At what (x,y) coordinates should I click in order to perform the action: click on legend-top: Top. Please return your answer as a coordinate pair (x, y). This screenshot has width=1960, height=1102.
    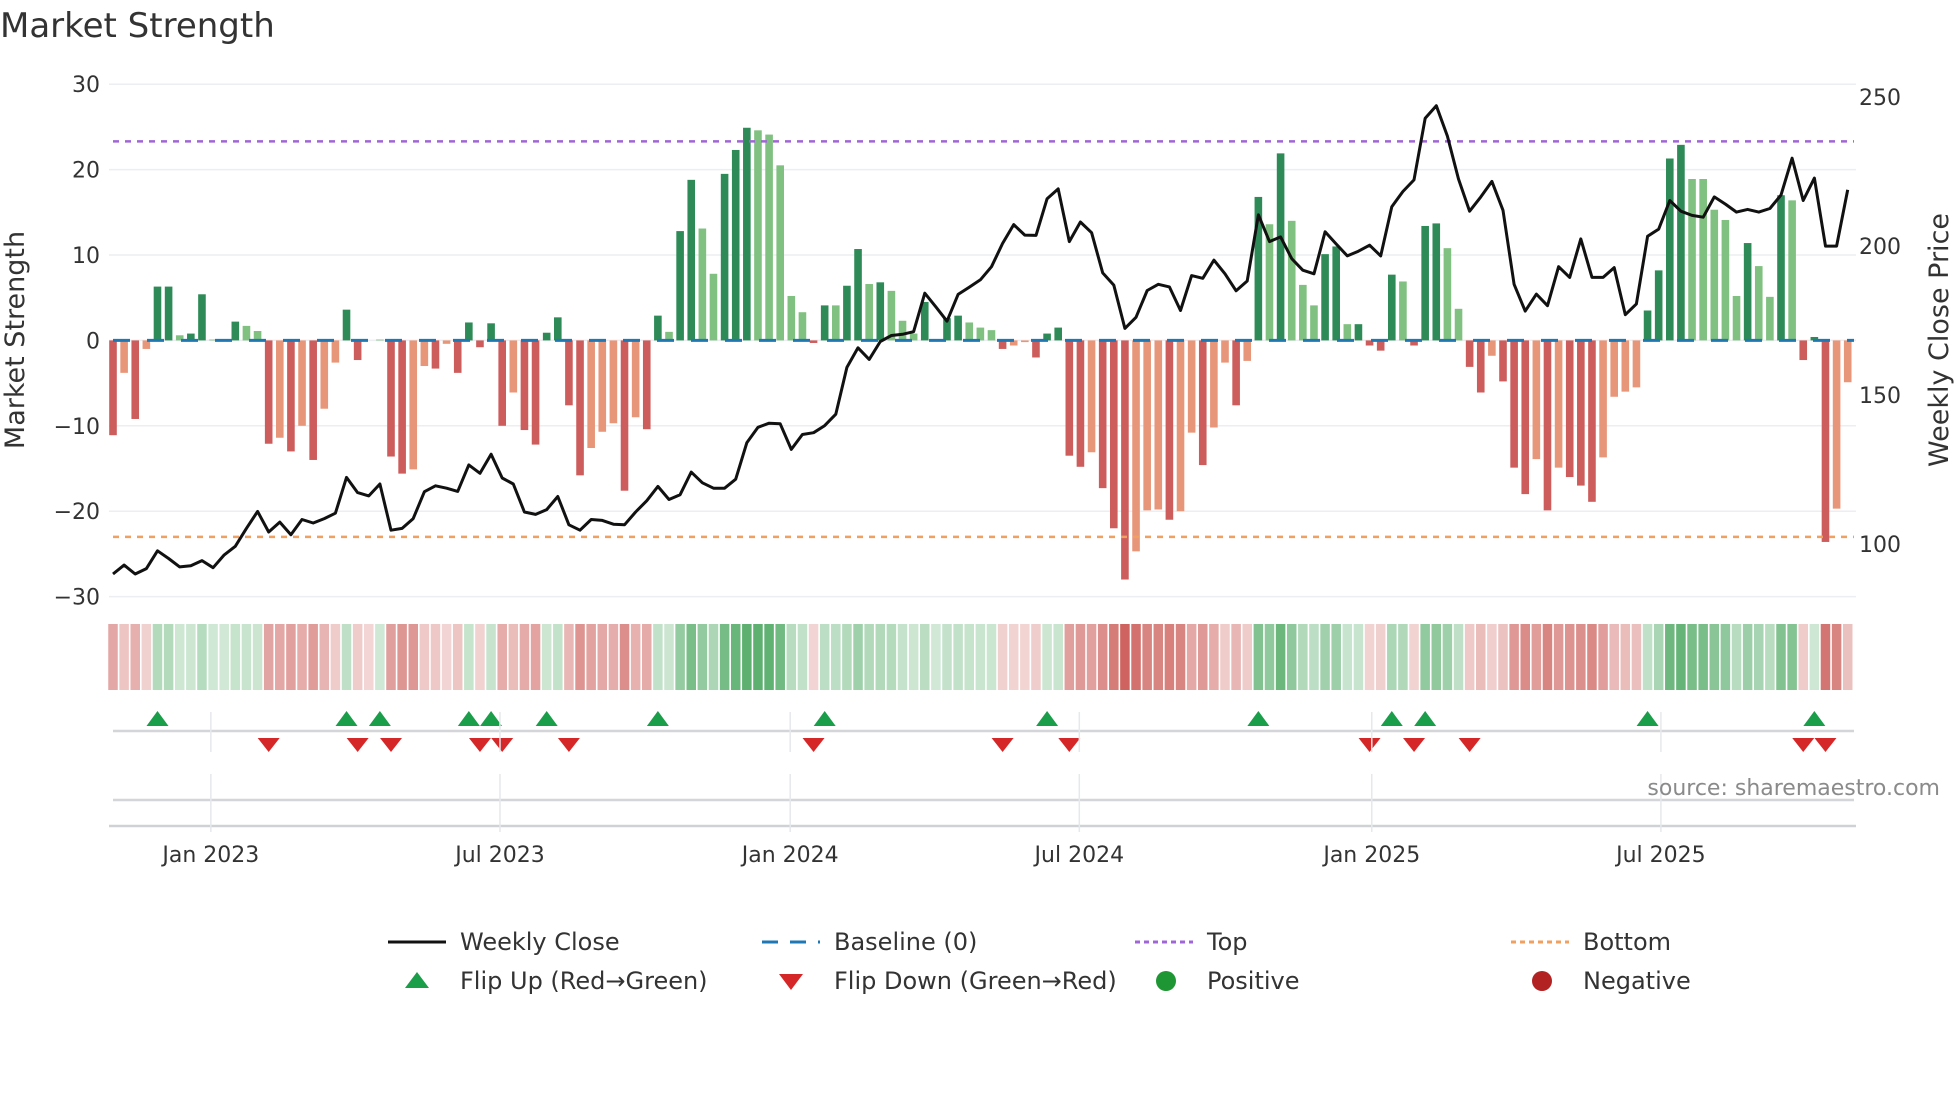
    Looking at the image, I should click on (1191, 942).